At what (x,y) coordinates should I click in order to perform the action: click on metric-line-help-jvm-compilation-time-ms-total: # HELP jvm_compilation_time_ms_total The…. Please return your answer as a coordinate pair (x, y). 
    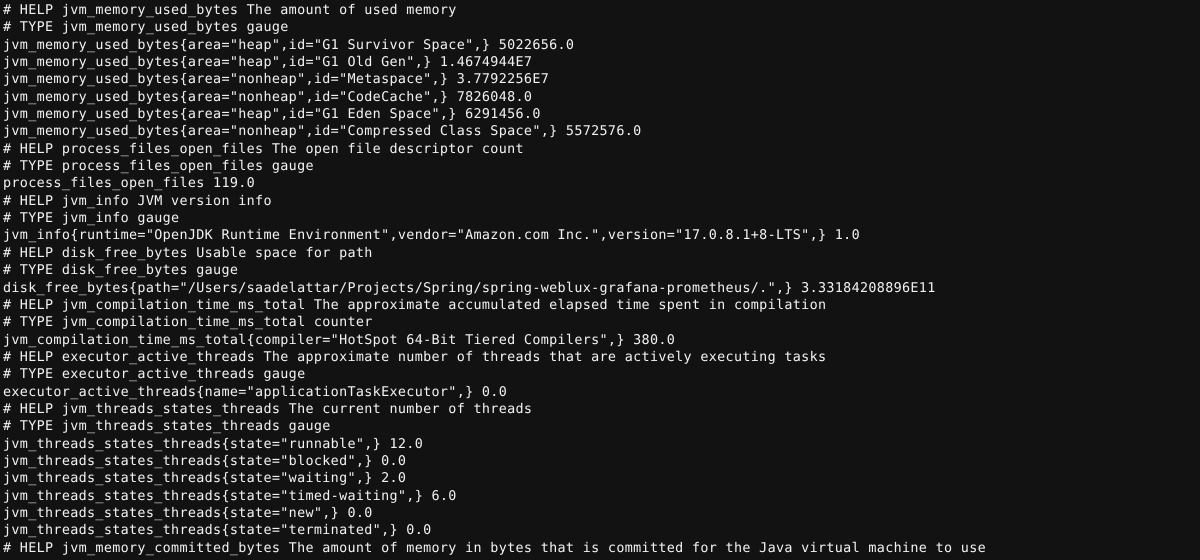
    Looking at the image, I should click on (415, 305).